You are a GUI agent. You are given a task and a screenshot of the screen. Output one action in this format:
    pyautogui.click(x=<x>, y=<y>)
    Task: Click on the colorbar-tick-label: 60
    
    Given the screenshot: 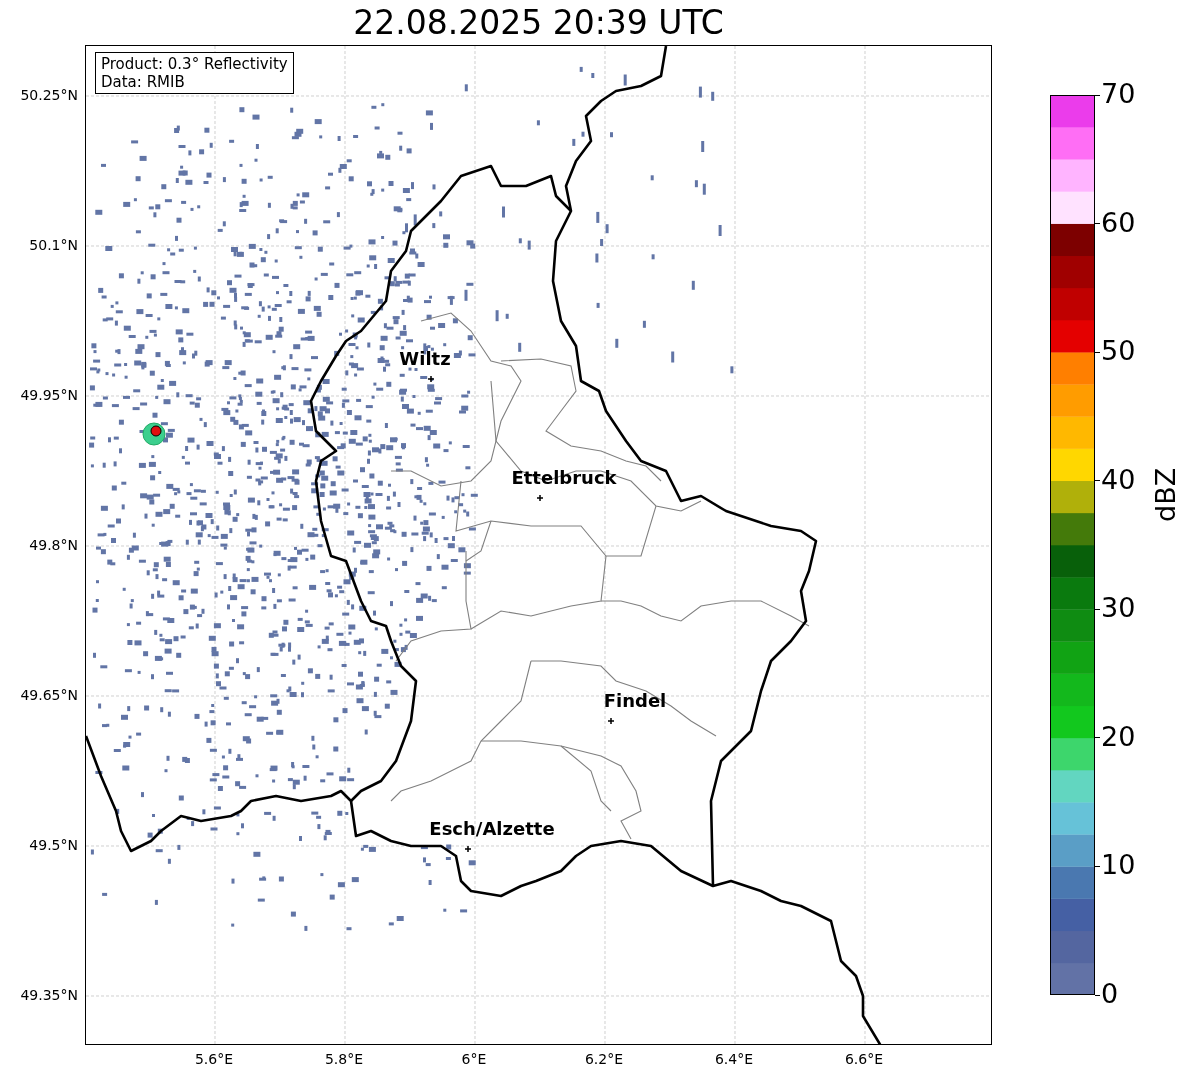 What is the action you would take?
    pyautogui.click(x=1118, y=222)
    